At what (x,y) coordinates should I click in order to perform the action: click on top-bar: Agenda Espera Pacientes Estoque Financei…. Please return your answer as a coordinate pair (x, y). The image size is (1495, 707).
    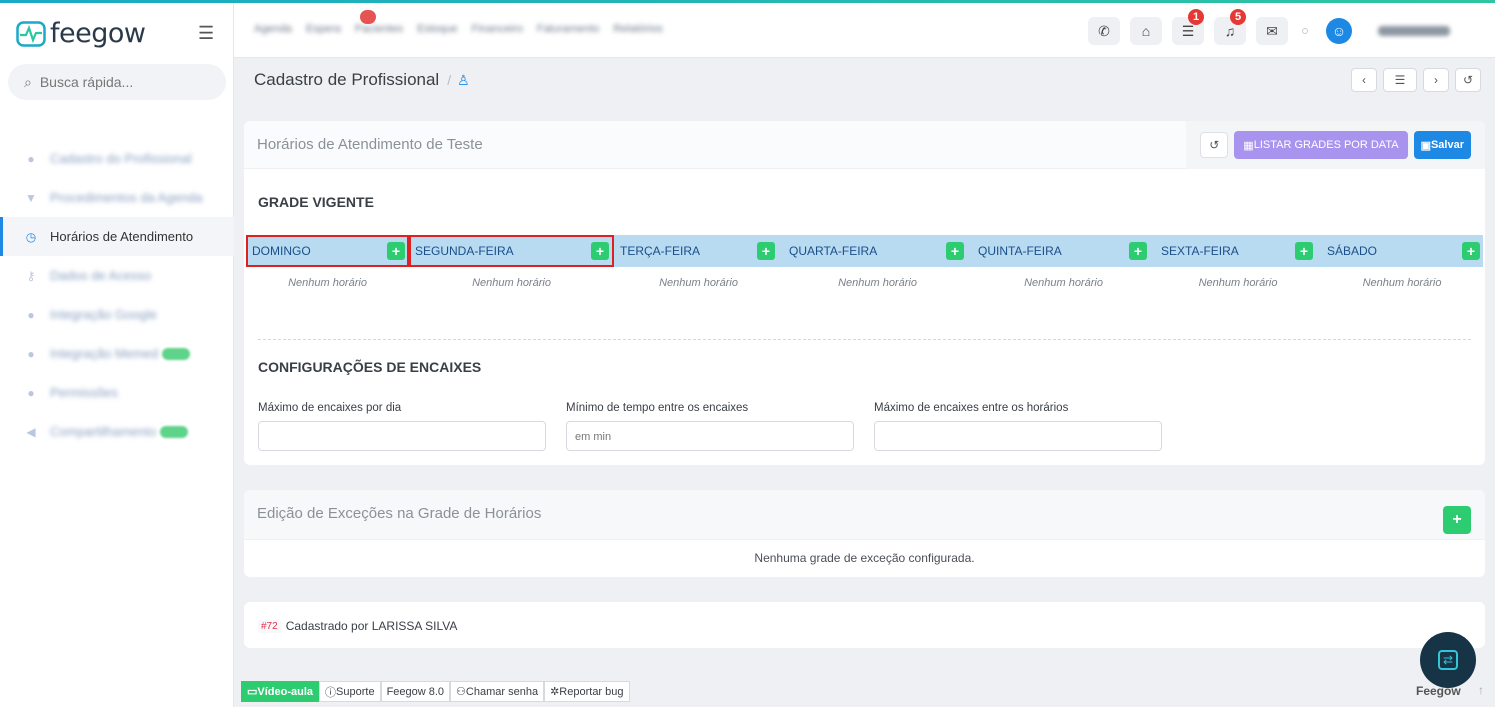
    Looking at the image, I should click on (864, 30).